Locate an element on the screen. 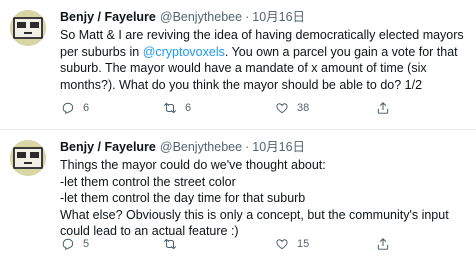 The width and height of the screenshot is (476, 268). reply-button: 6 is located at coordinates (75, 108).